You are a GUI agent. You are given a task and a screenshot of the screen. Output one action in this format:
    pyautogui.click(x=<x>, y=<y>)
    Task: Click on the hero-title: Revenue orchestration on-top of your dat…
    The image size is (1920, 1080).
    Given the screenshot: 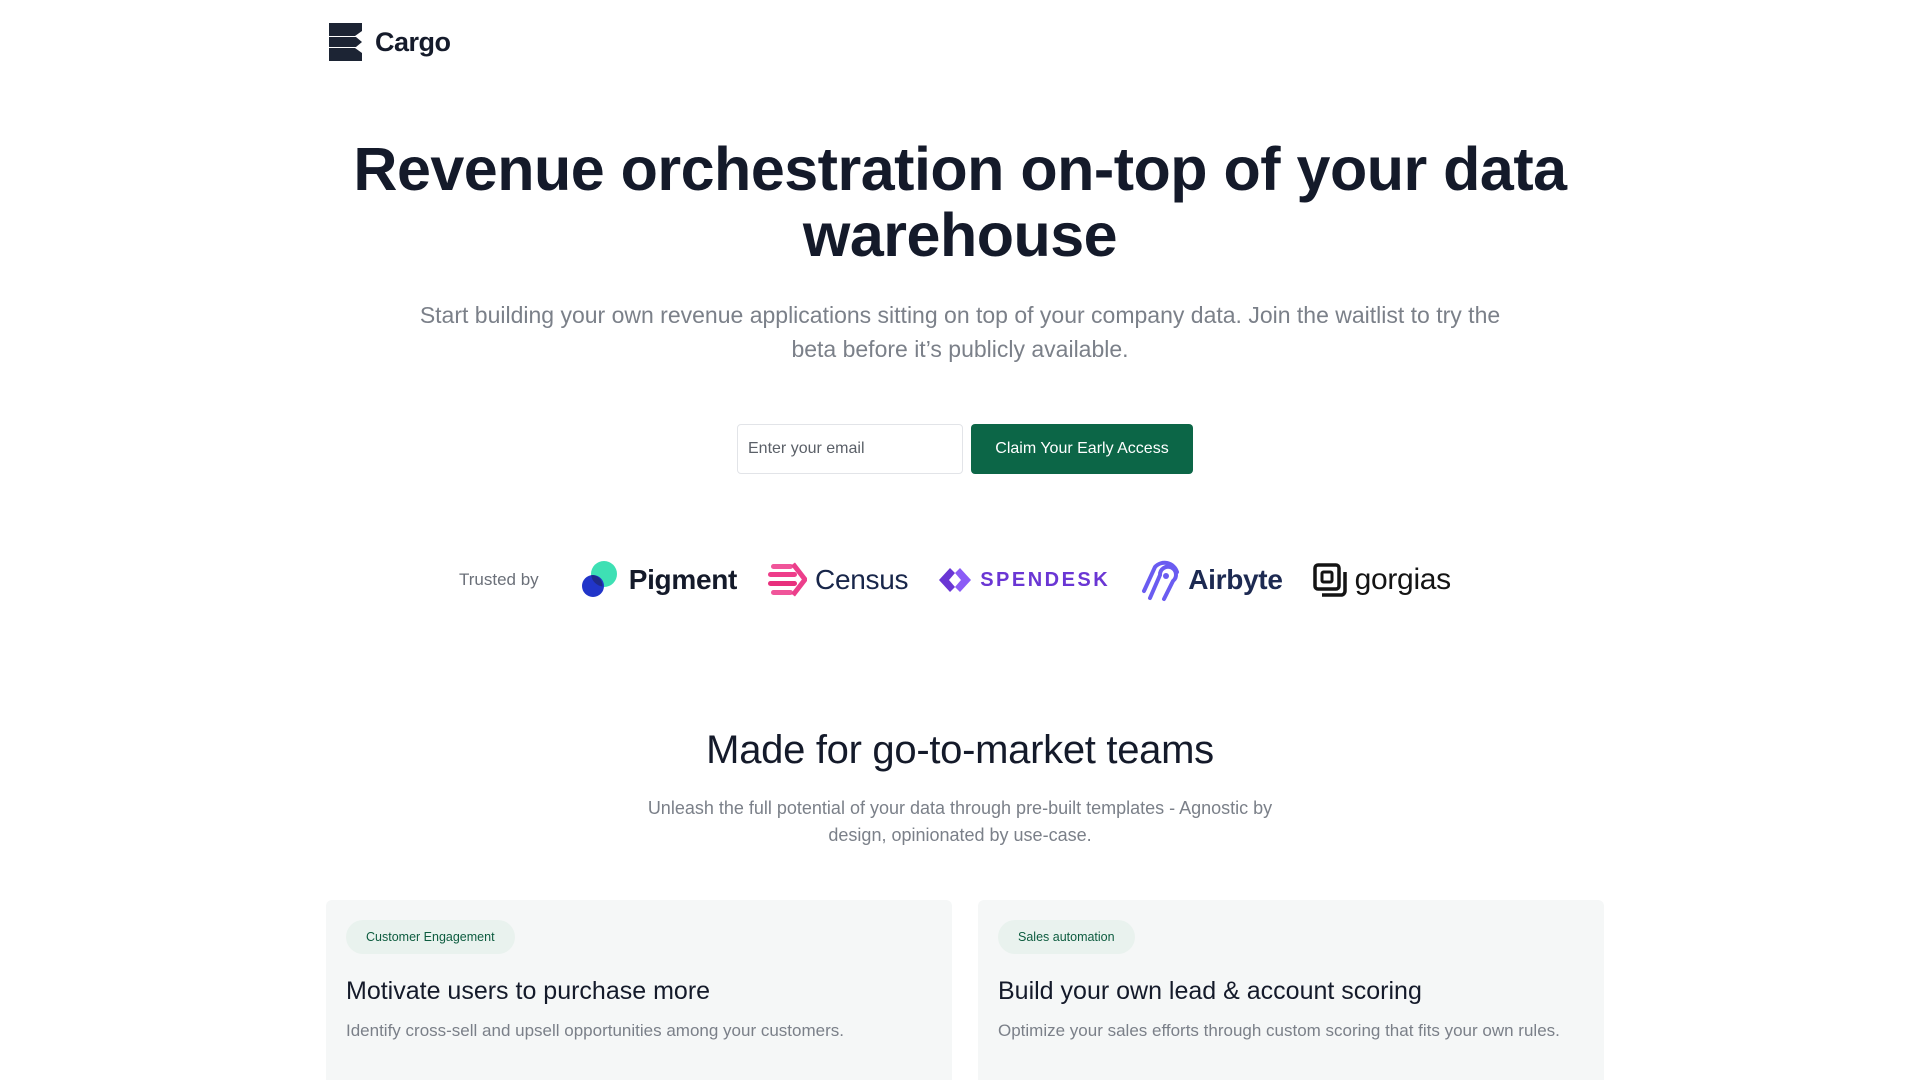 What is the action you would take?
    pyautogui.click(x=960, y=202)
    